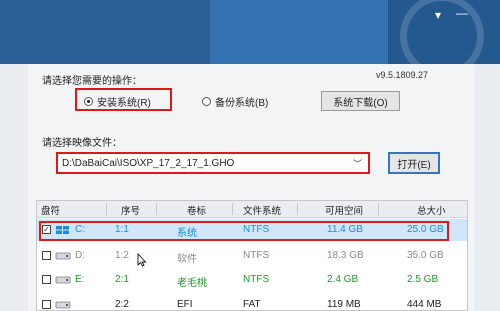  Describe the element at coordinates (344, 211) in the screenshot. I see `col-free-space: 可用空间` at that location.